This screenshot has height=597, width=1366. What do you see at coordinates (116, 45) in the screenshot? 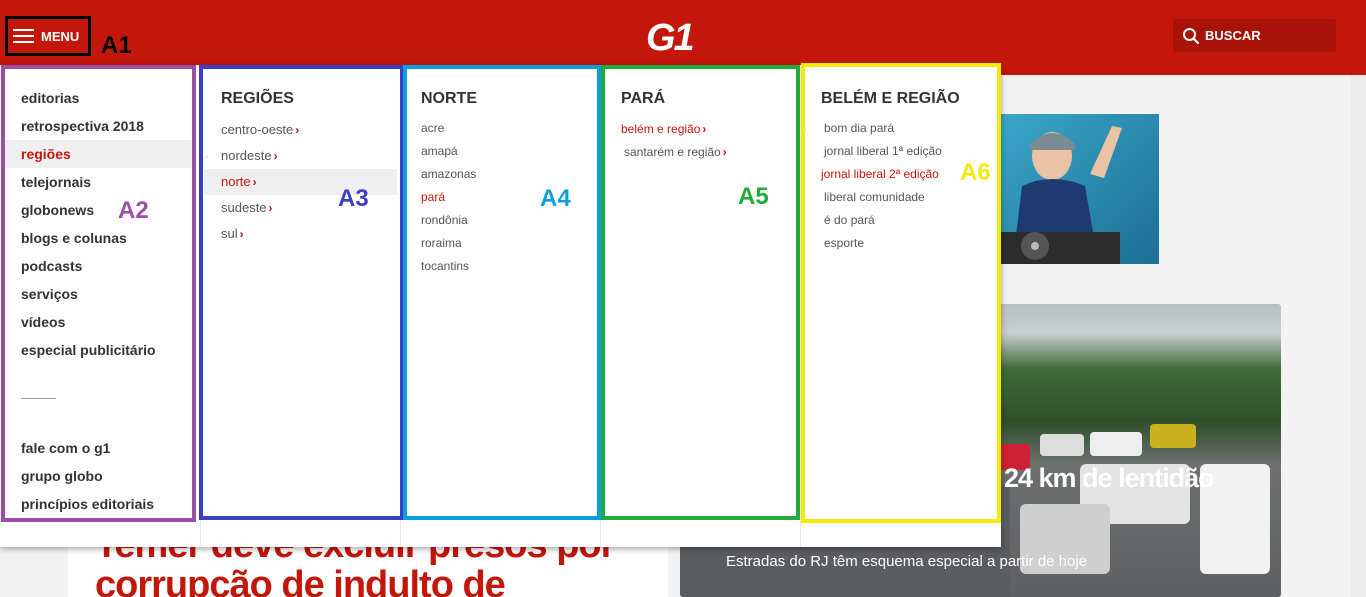
I see `annotation-a1: A1` at bounding box center [116, 45].